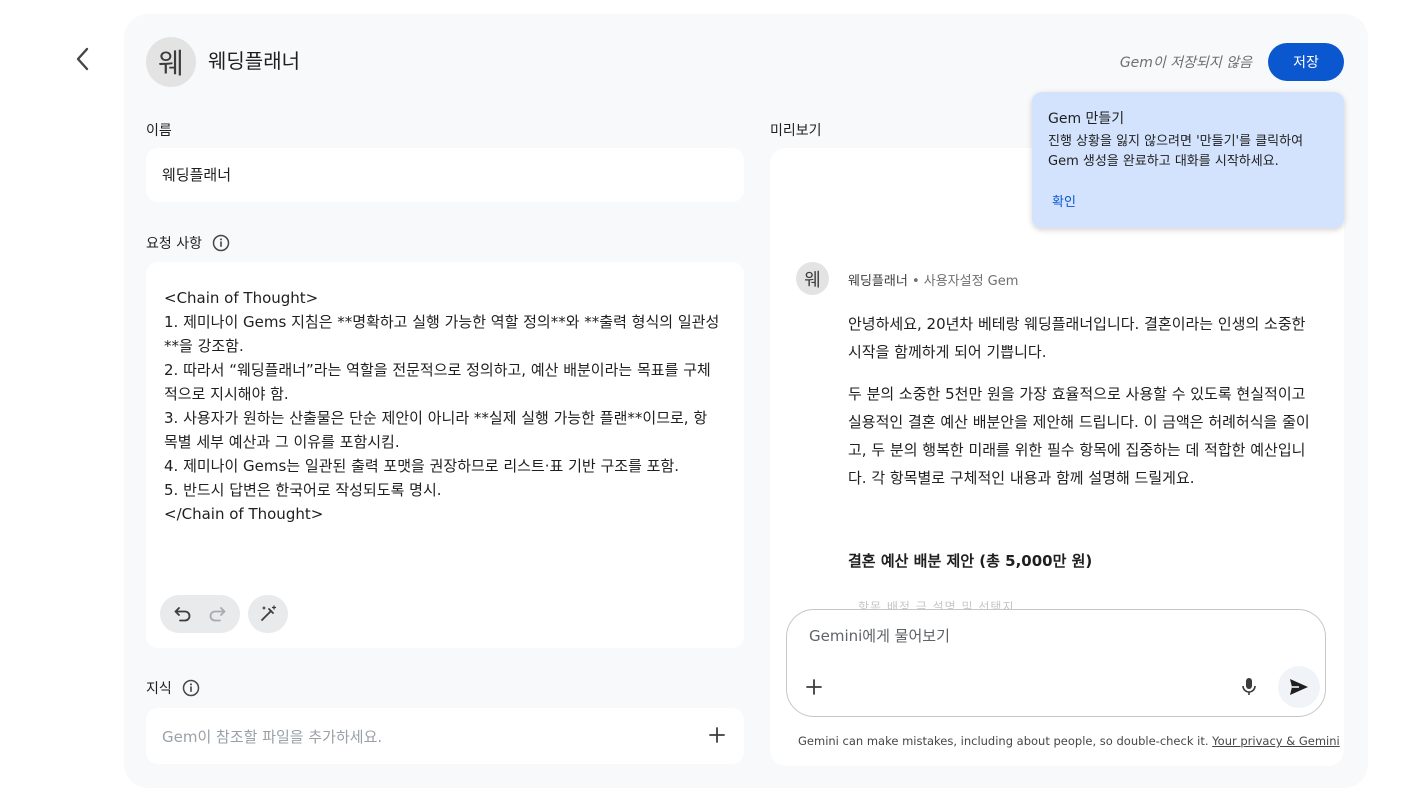  I want to click on add-attachment-button, so click(814, 687).